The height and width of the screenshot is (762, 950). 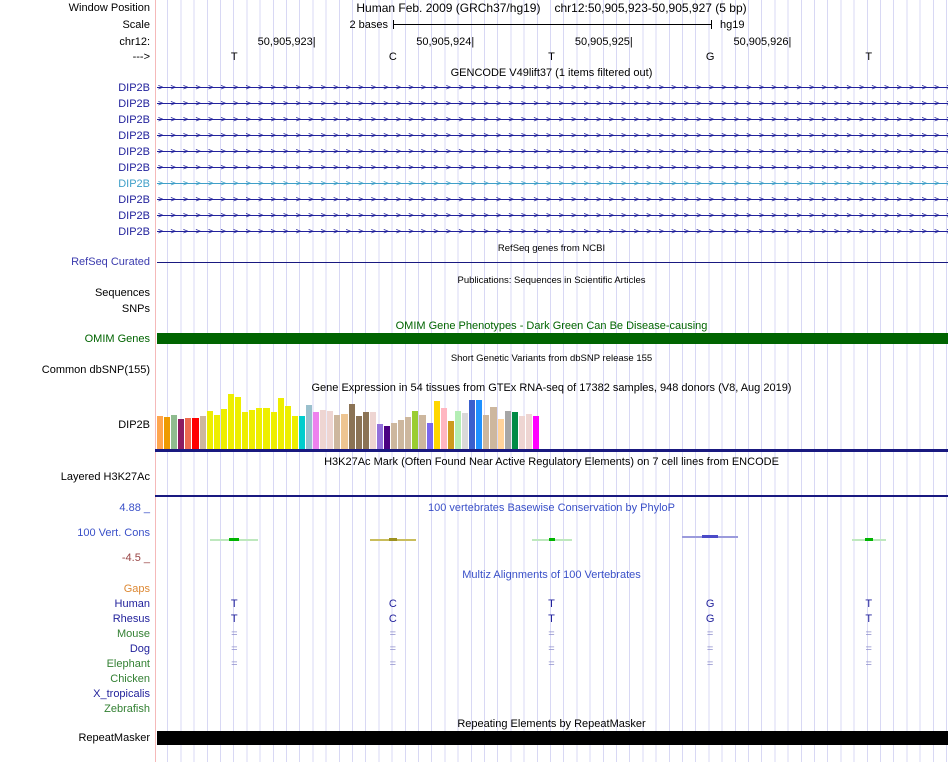 I want to click on track-label-chicken: Chicken, so click(x=75, y=679).